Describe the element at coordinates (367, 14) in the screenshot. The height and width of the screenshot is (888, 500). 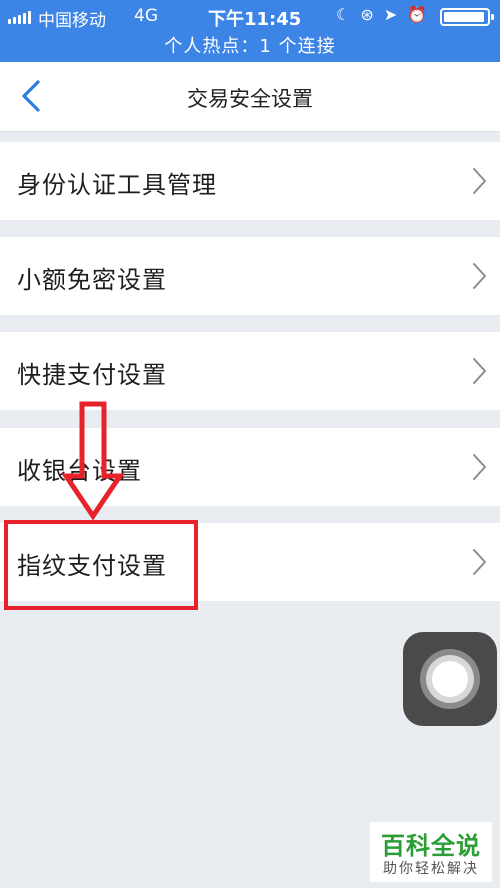
I see `rotation-lock-icon: ⊛` at that location.